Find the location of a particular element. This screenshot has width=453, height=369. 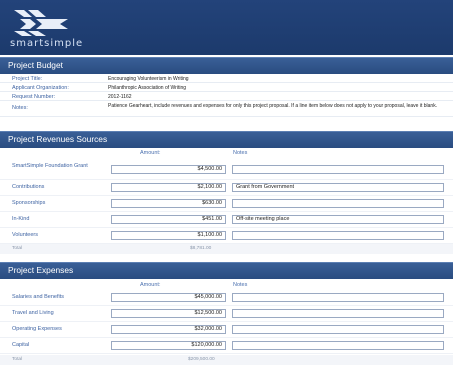

amount-input: $4,500.00 is located at coordinates (168, 169).